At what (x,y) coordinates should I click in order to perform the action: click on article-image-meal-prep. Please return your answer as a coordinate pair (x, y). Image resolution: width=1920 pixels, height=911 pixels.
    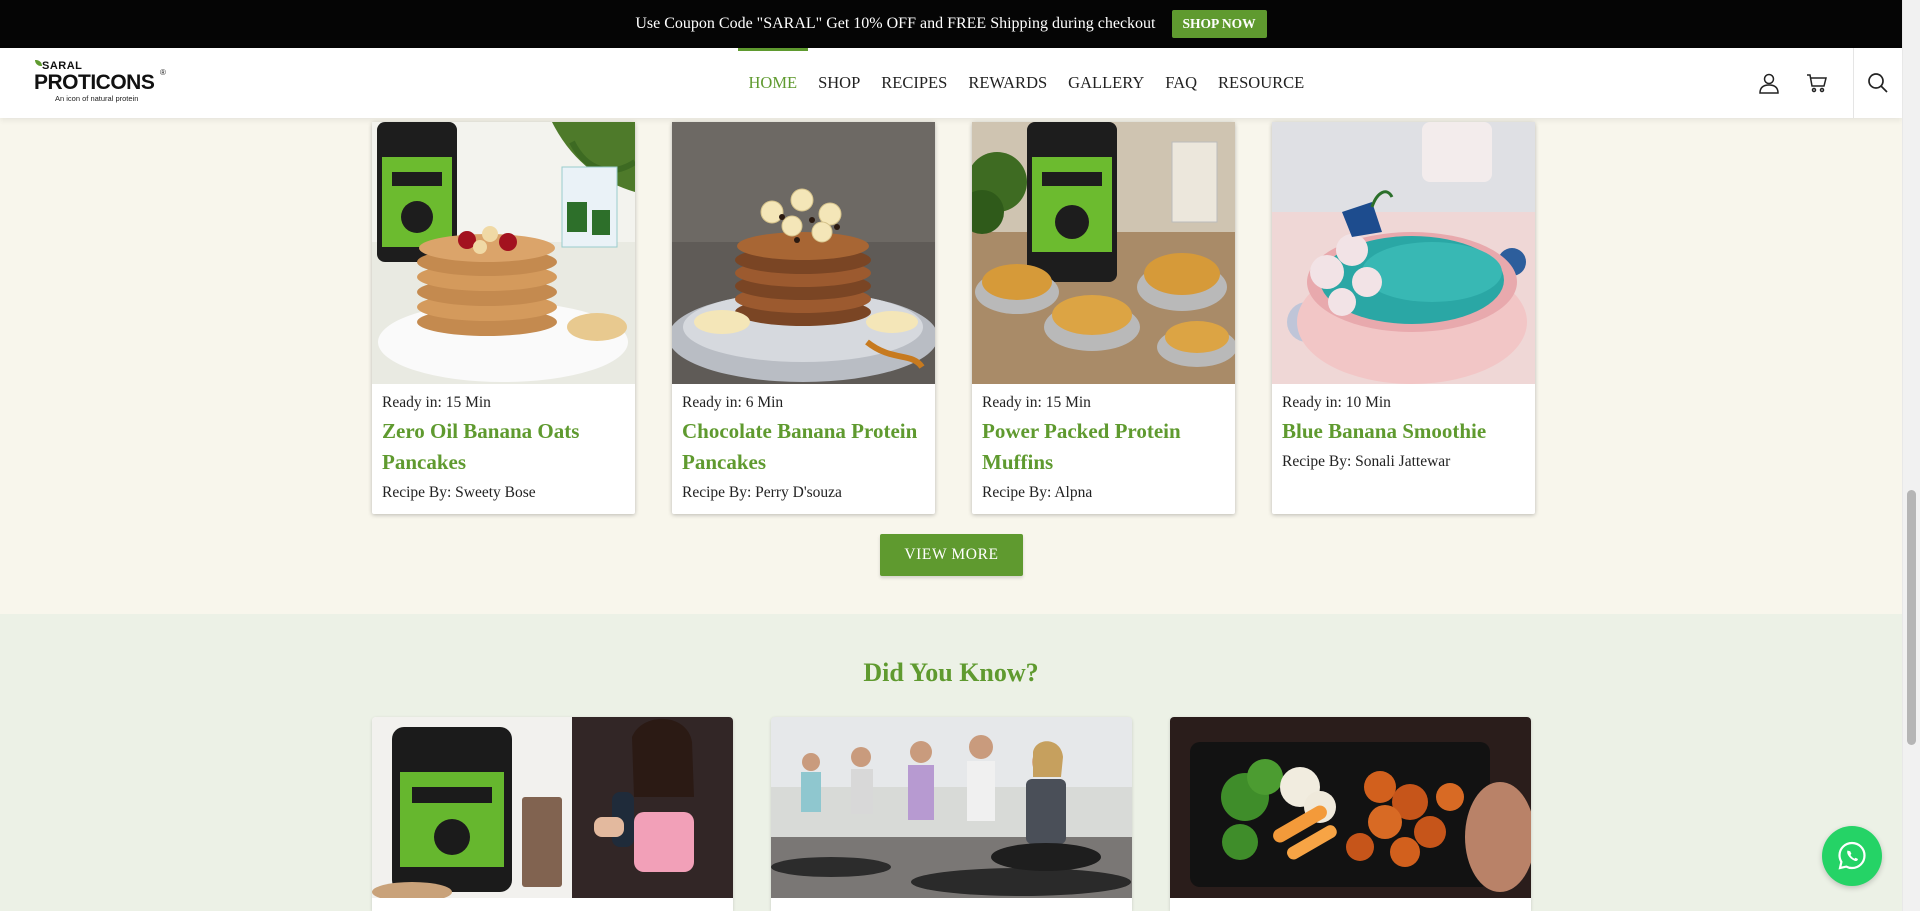
    Looking at the image, I should click on (1350, 807).